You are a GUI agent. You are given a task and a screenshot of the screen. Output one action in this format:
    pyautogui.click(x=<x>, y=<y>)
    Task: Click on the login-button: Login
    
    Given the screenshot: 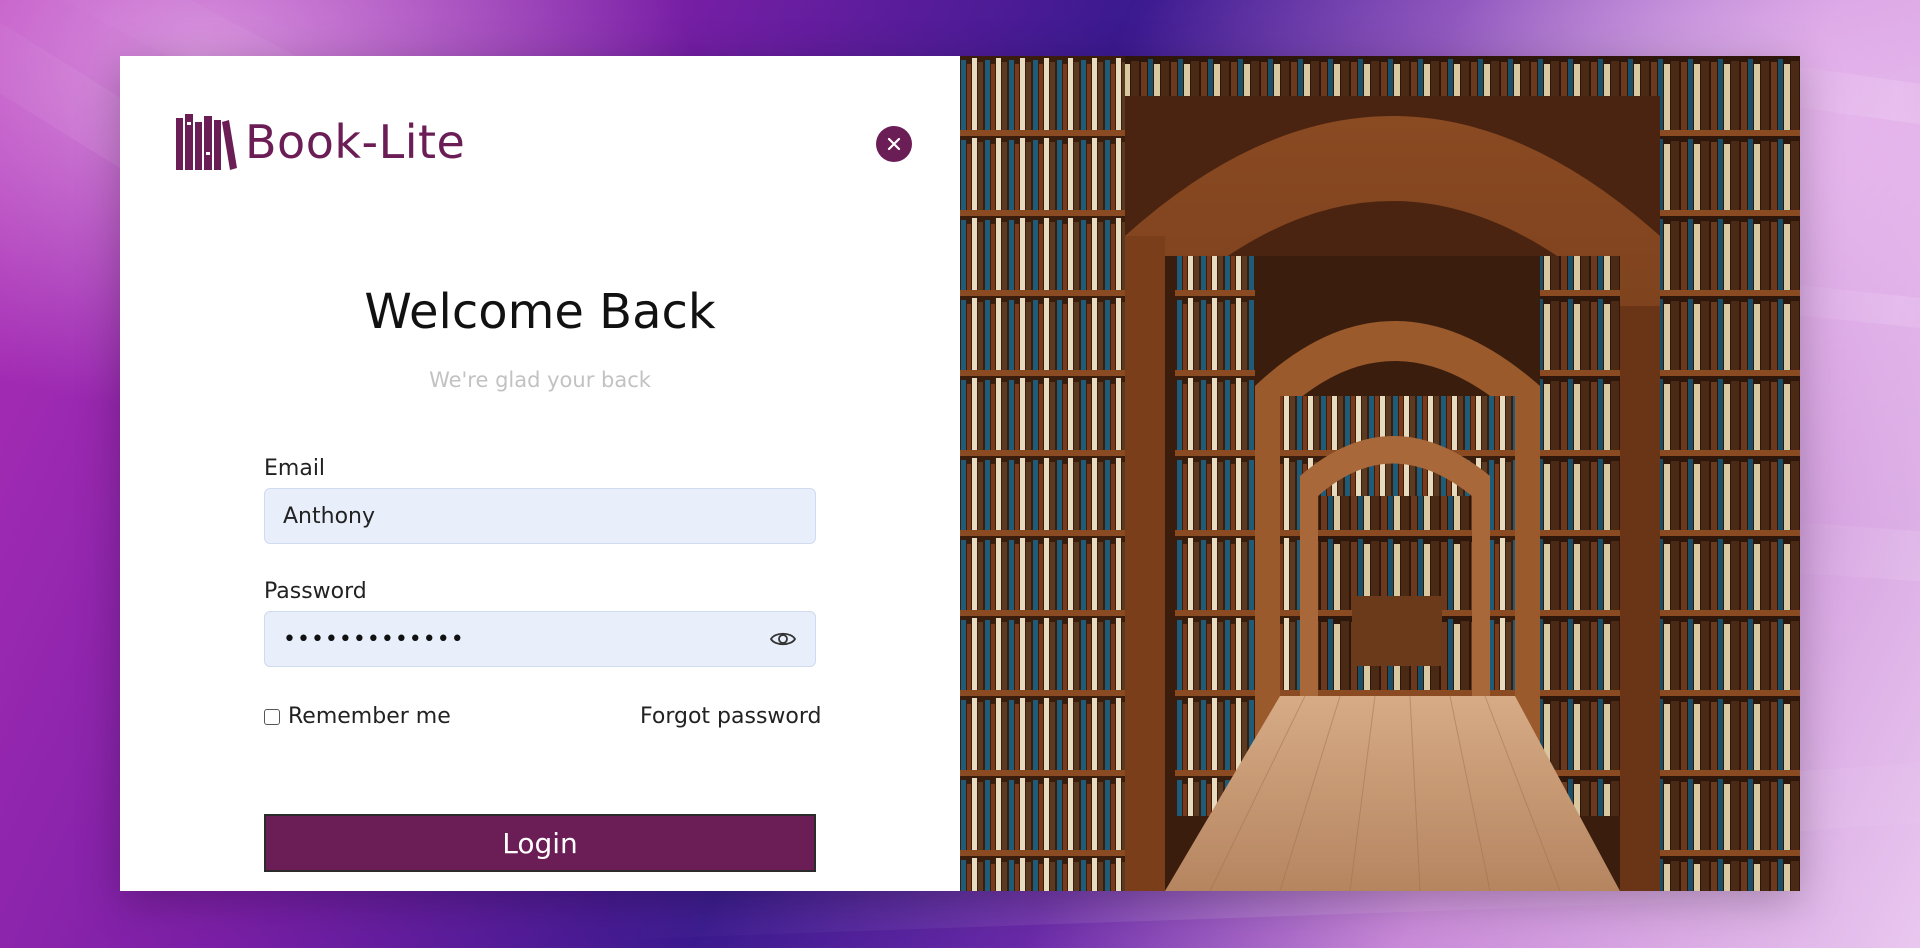 What is the action you would take?
    pyautogui.click(x=540, y=843)
    